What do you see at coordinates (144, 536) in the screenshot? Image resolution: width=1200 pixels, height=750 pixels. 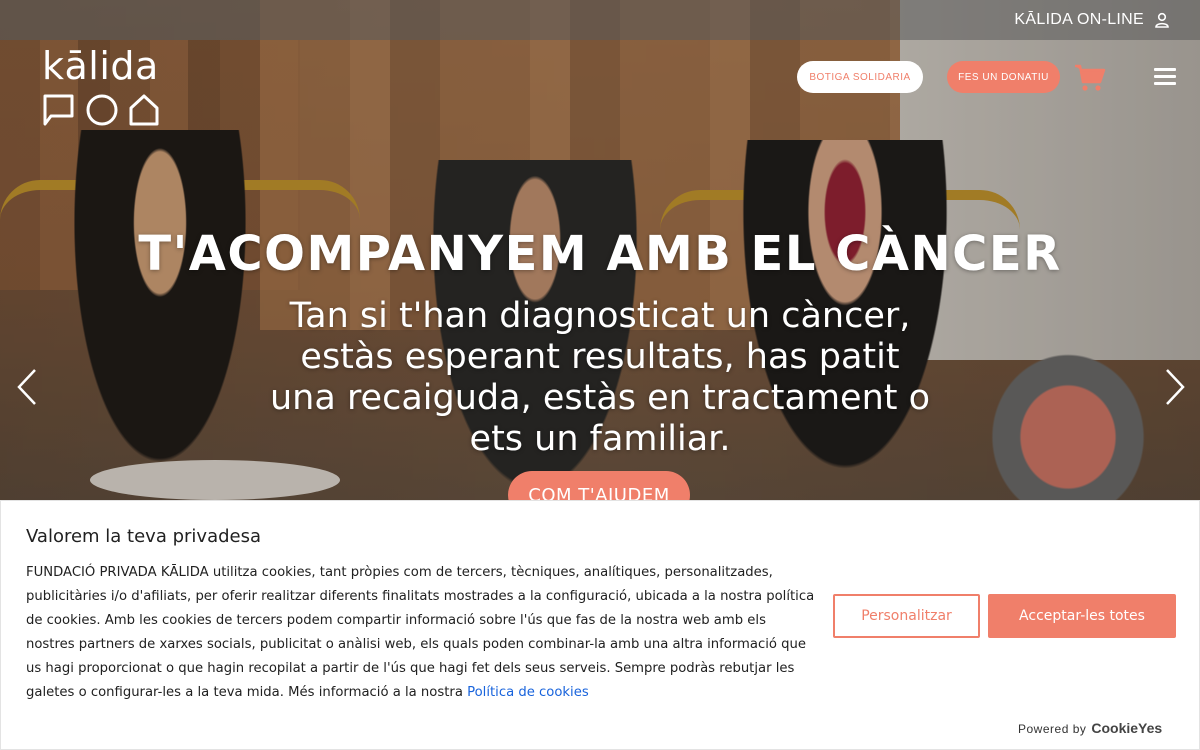 I see `cookie-title: Valorem la teva privadesa` at bounding box center [144, 536].